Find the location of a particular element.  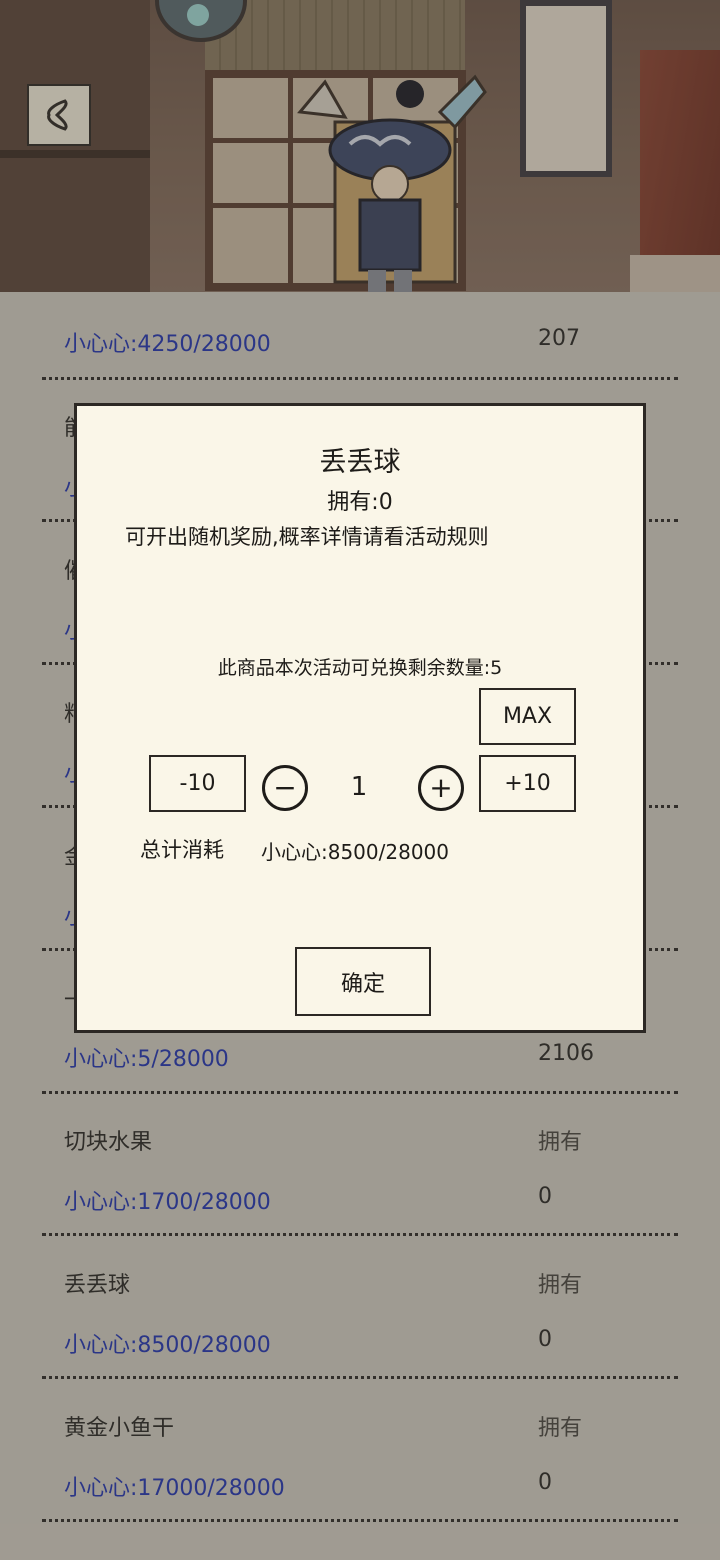

total-cost-label: 总计消耗 is located at coordinates (182, 850).